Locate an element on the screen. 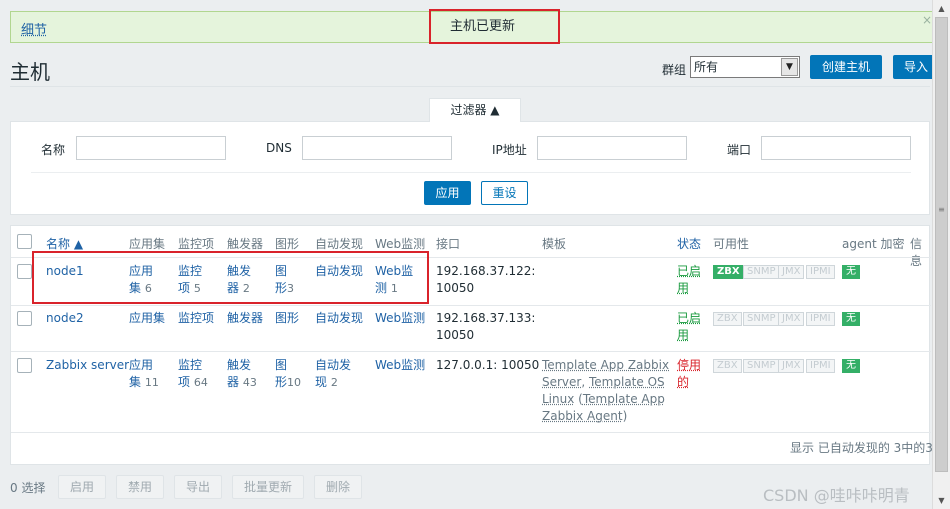 The image size is (950, 509). template-link: Template OS is located at coordinates (627, 382).